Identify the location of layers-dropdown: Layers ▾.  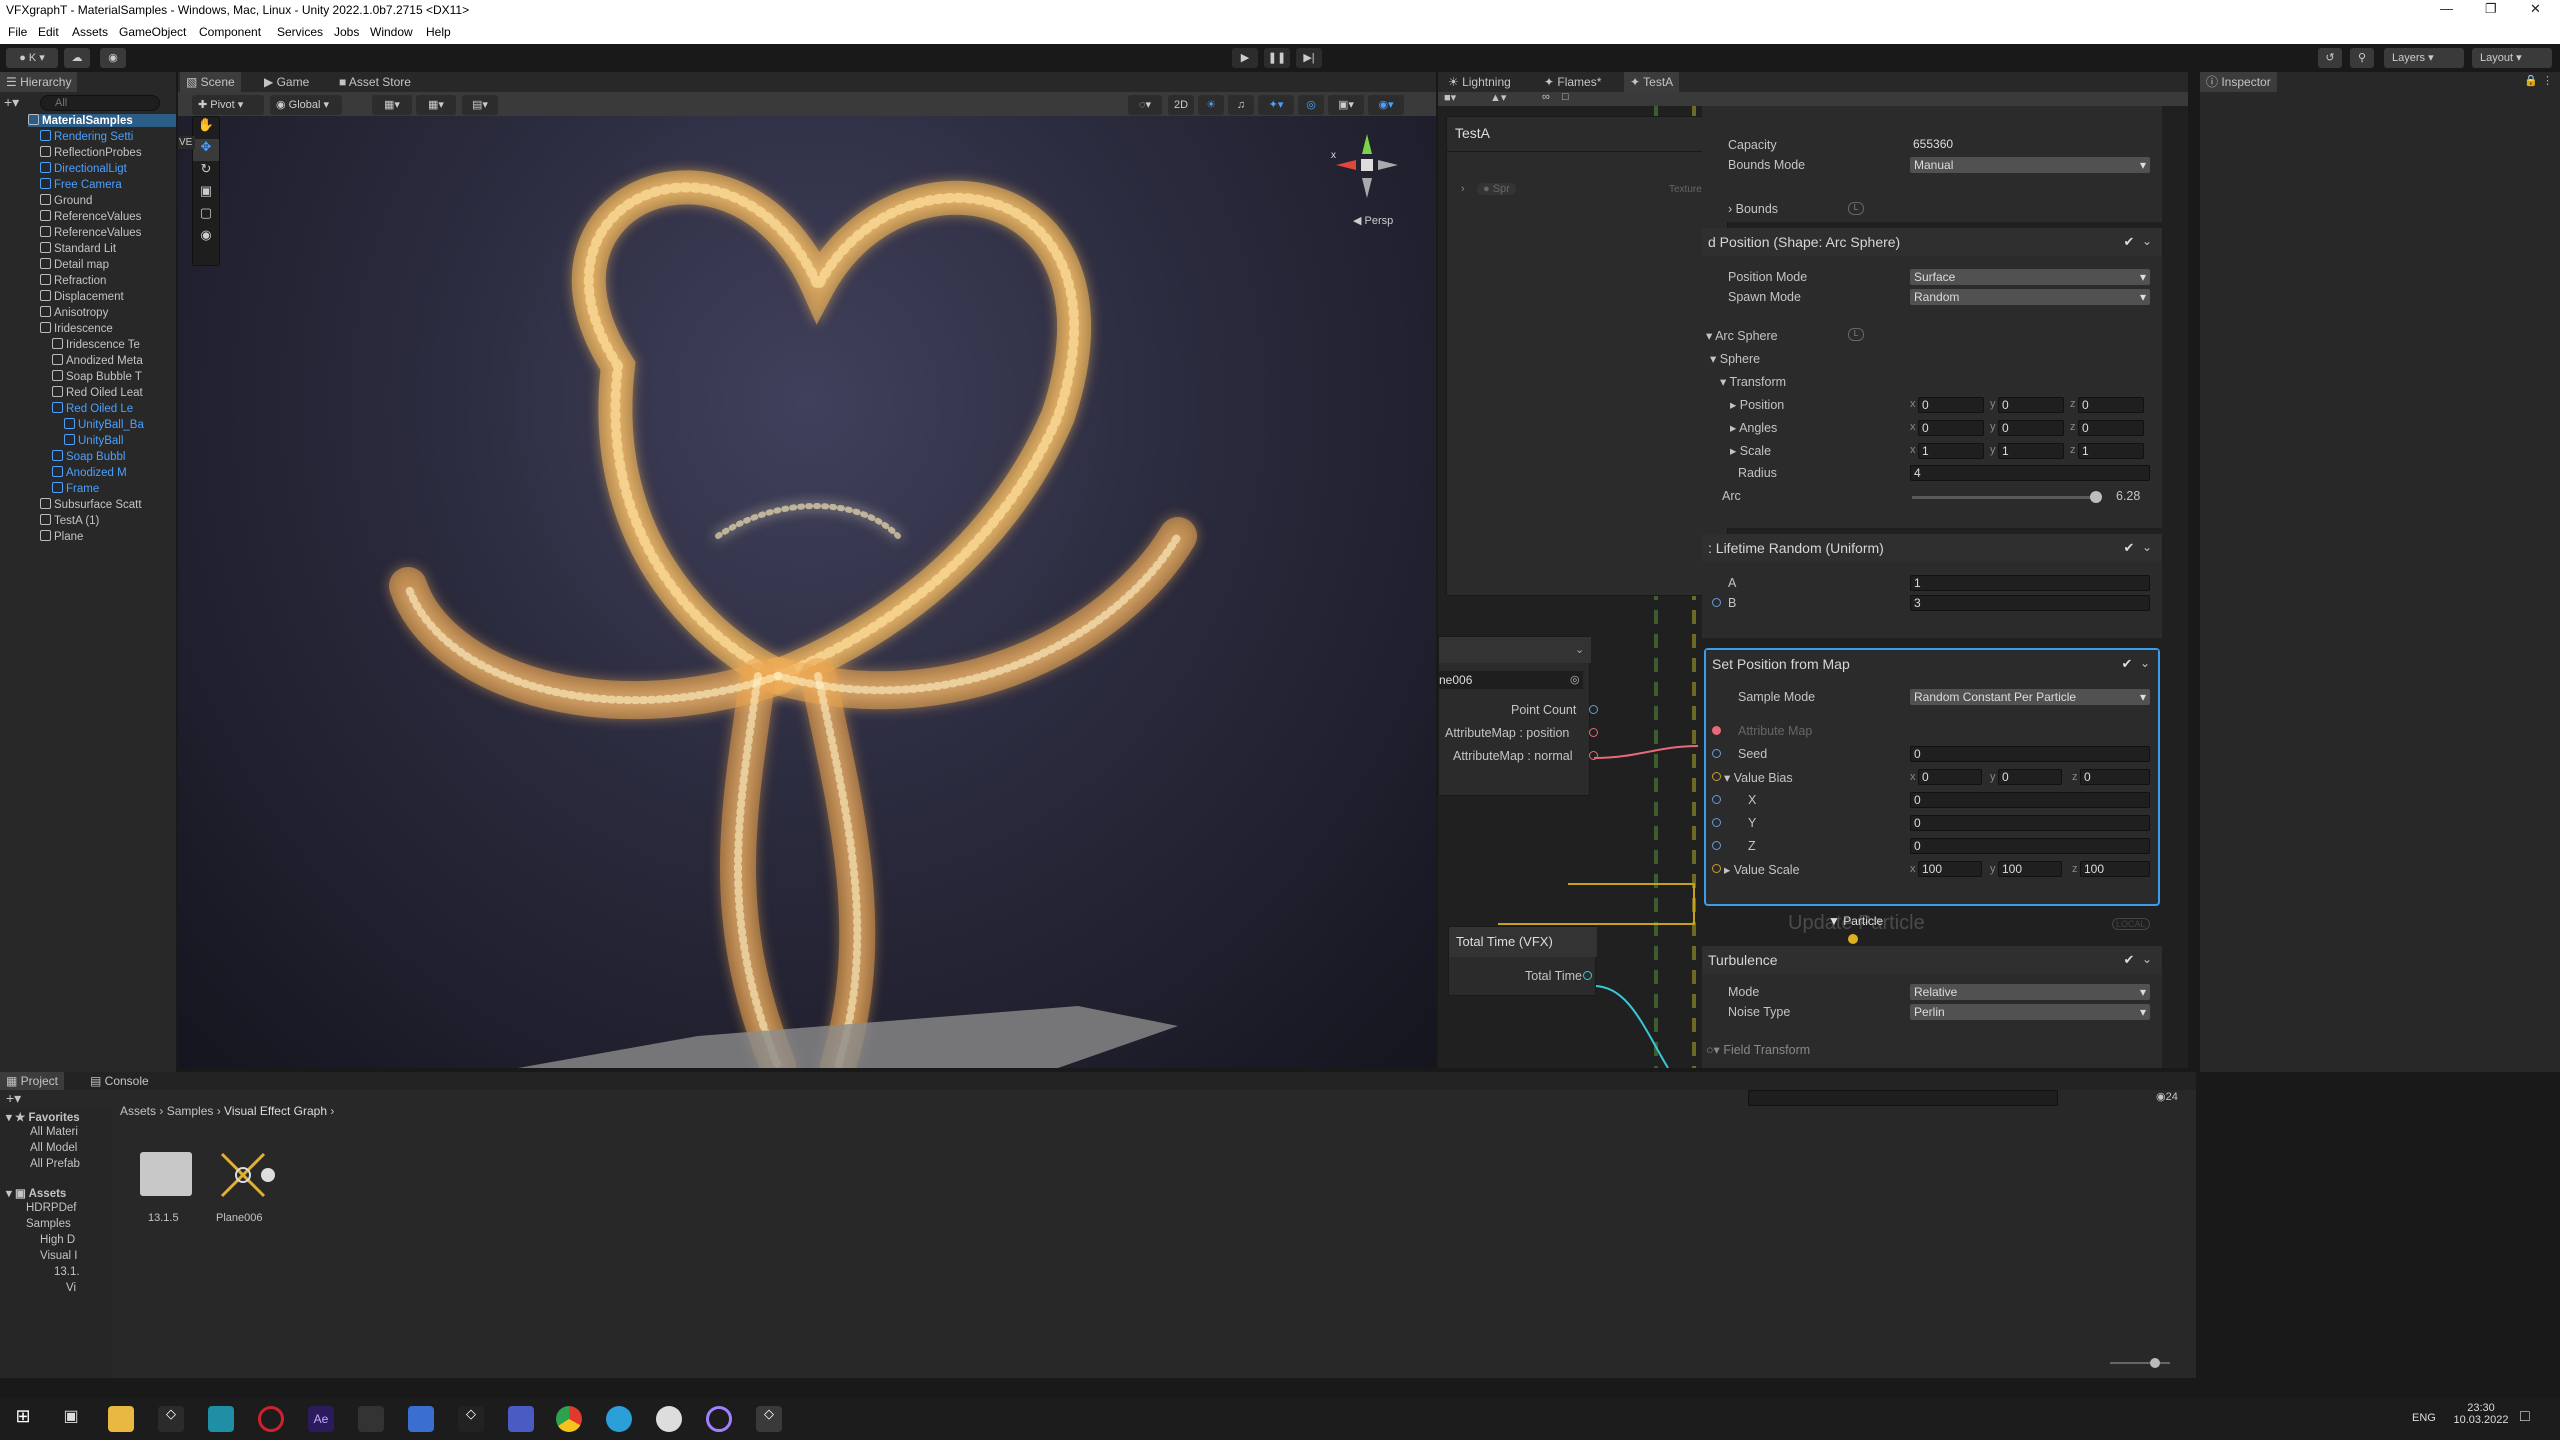
(2424, 58).